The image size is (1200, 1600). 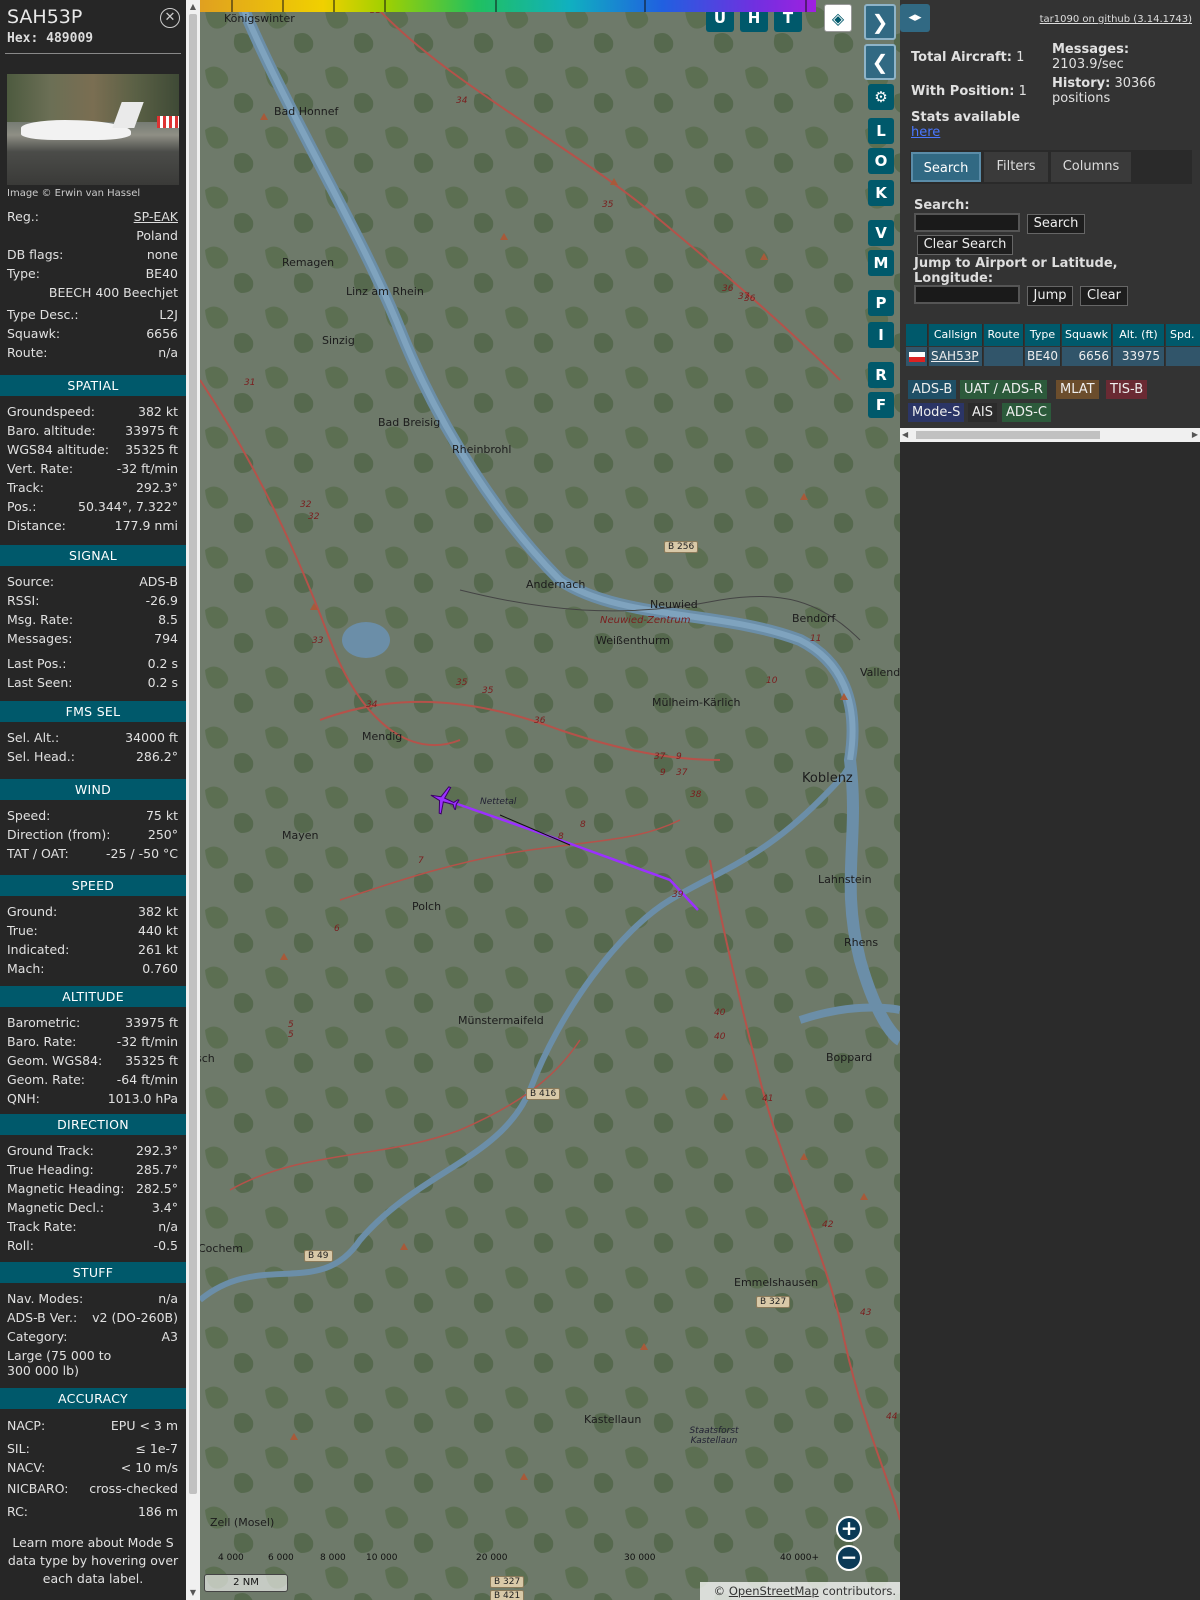 What do you see at coordinates (26, 1467) in the screenshot?
I see `detail-label: NACV:` at bounding box center [26, 1467].